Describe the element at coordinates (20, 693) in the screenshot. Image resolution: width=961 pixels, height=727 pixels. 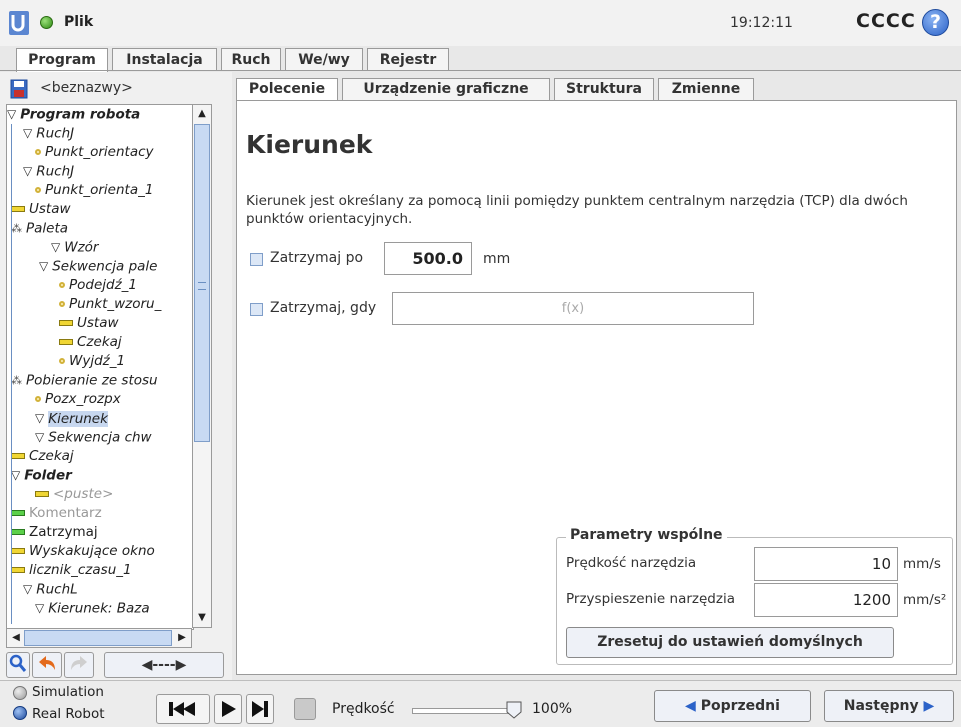
I see `simulation-radio` at that location.